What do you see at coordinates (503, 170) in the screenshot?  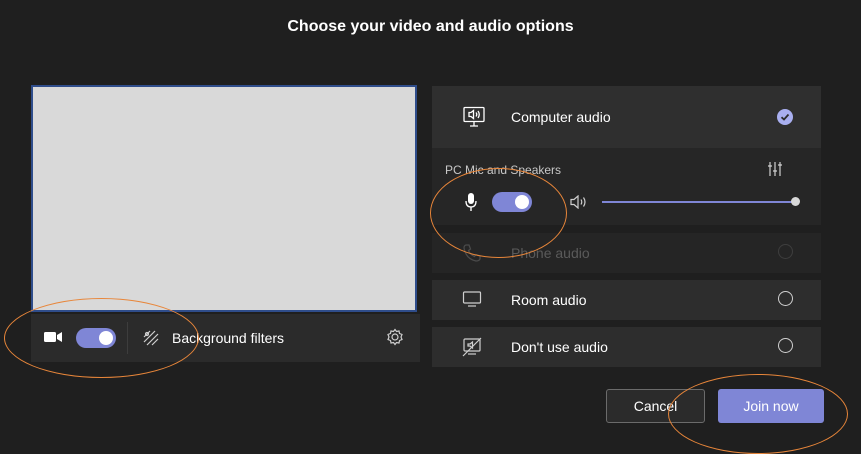 I see `device-label: PC Mic and Speakers` at bounding box center [503, 170].